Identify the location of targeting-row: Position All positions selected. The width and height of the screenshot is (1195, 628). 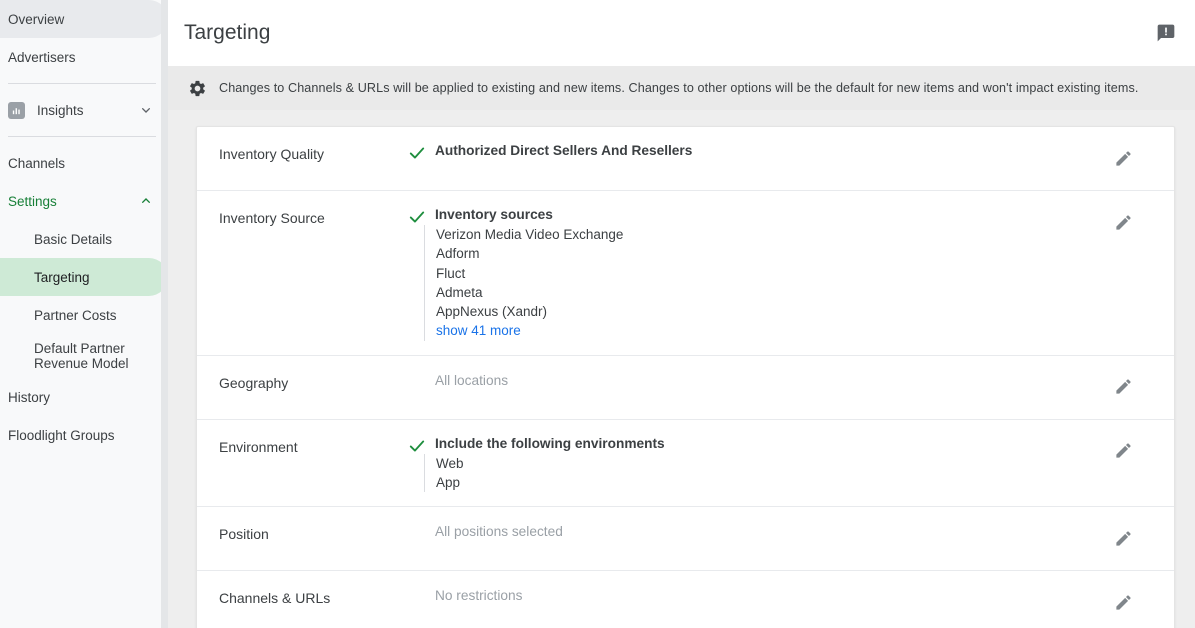
(685, 539).